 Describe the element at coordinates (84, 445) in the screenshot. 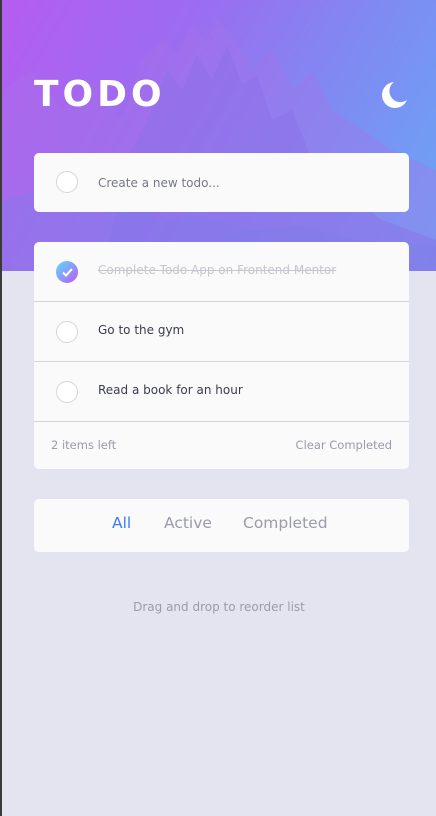

I see `items-left-count: 2 items left` at that location.